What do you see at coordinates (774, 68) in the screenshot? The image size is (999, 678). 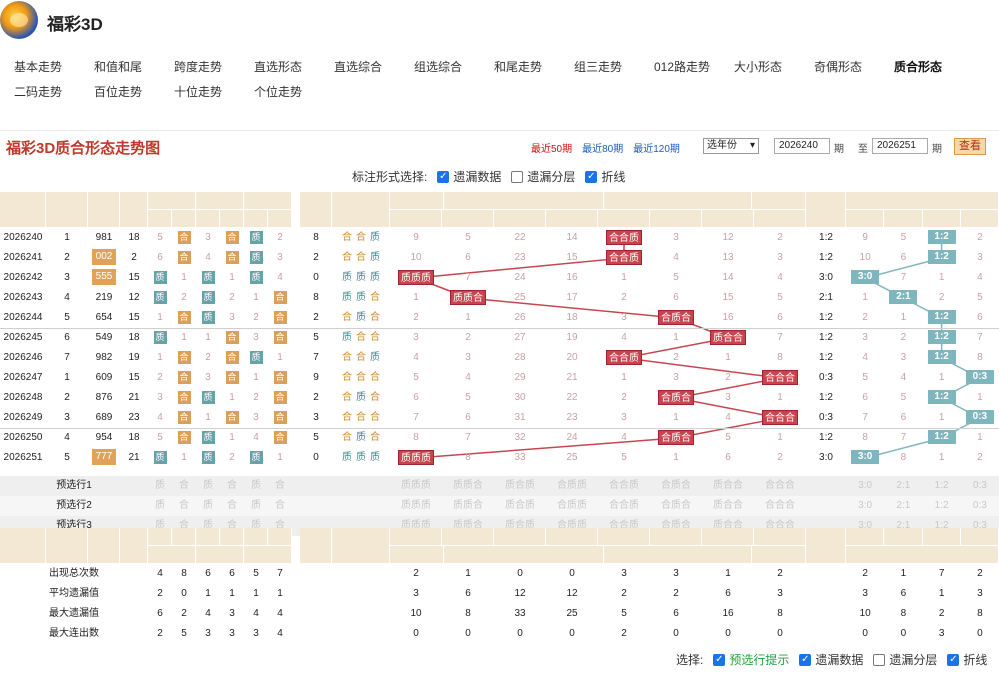 I see `nav-item: 大小形态` at bounding box center [774, 68].